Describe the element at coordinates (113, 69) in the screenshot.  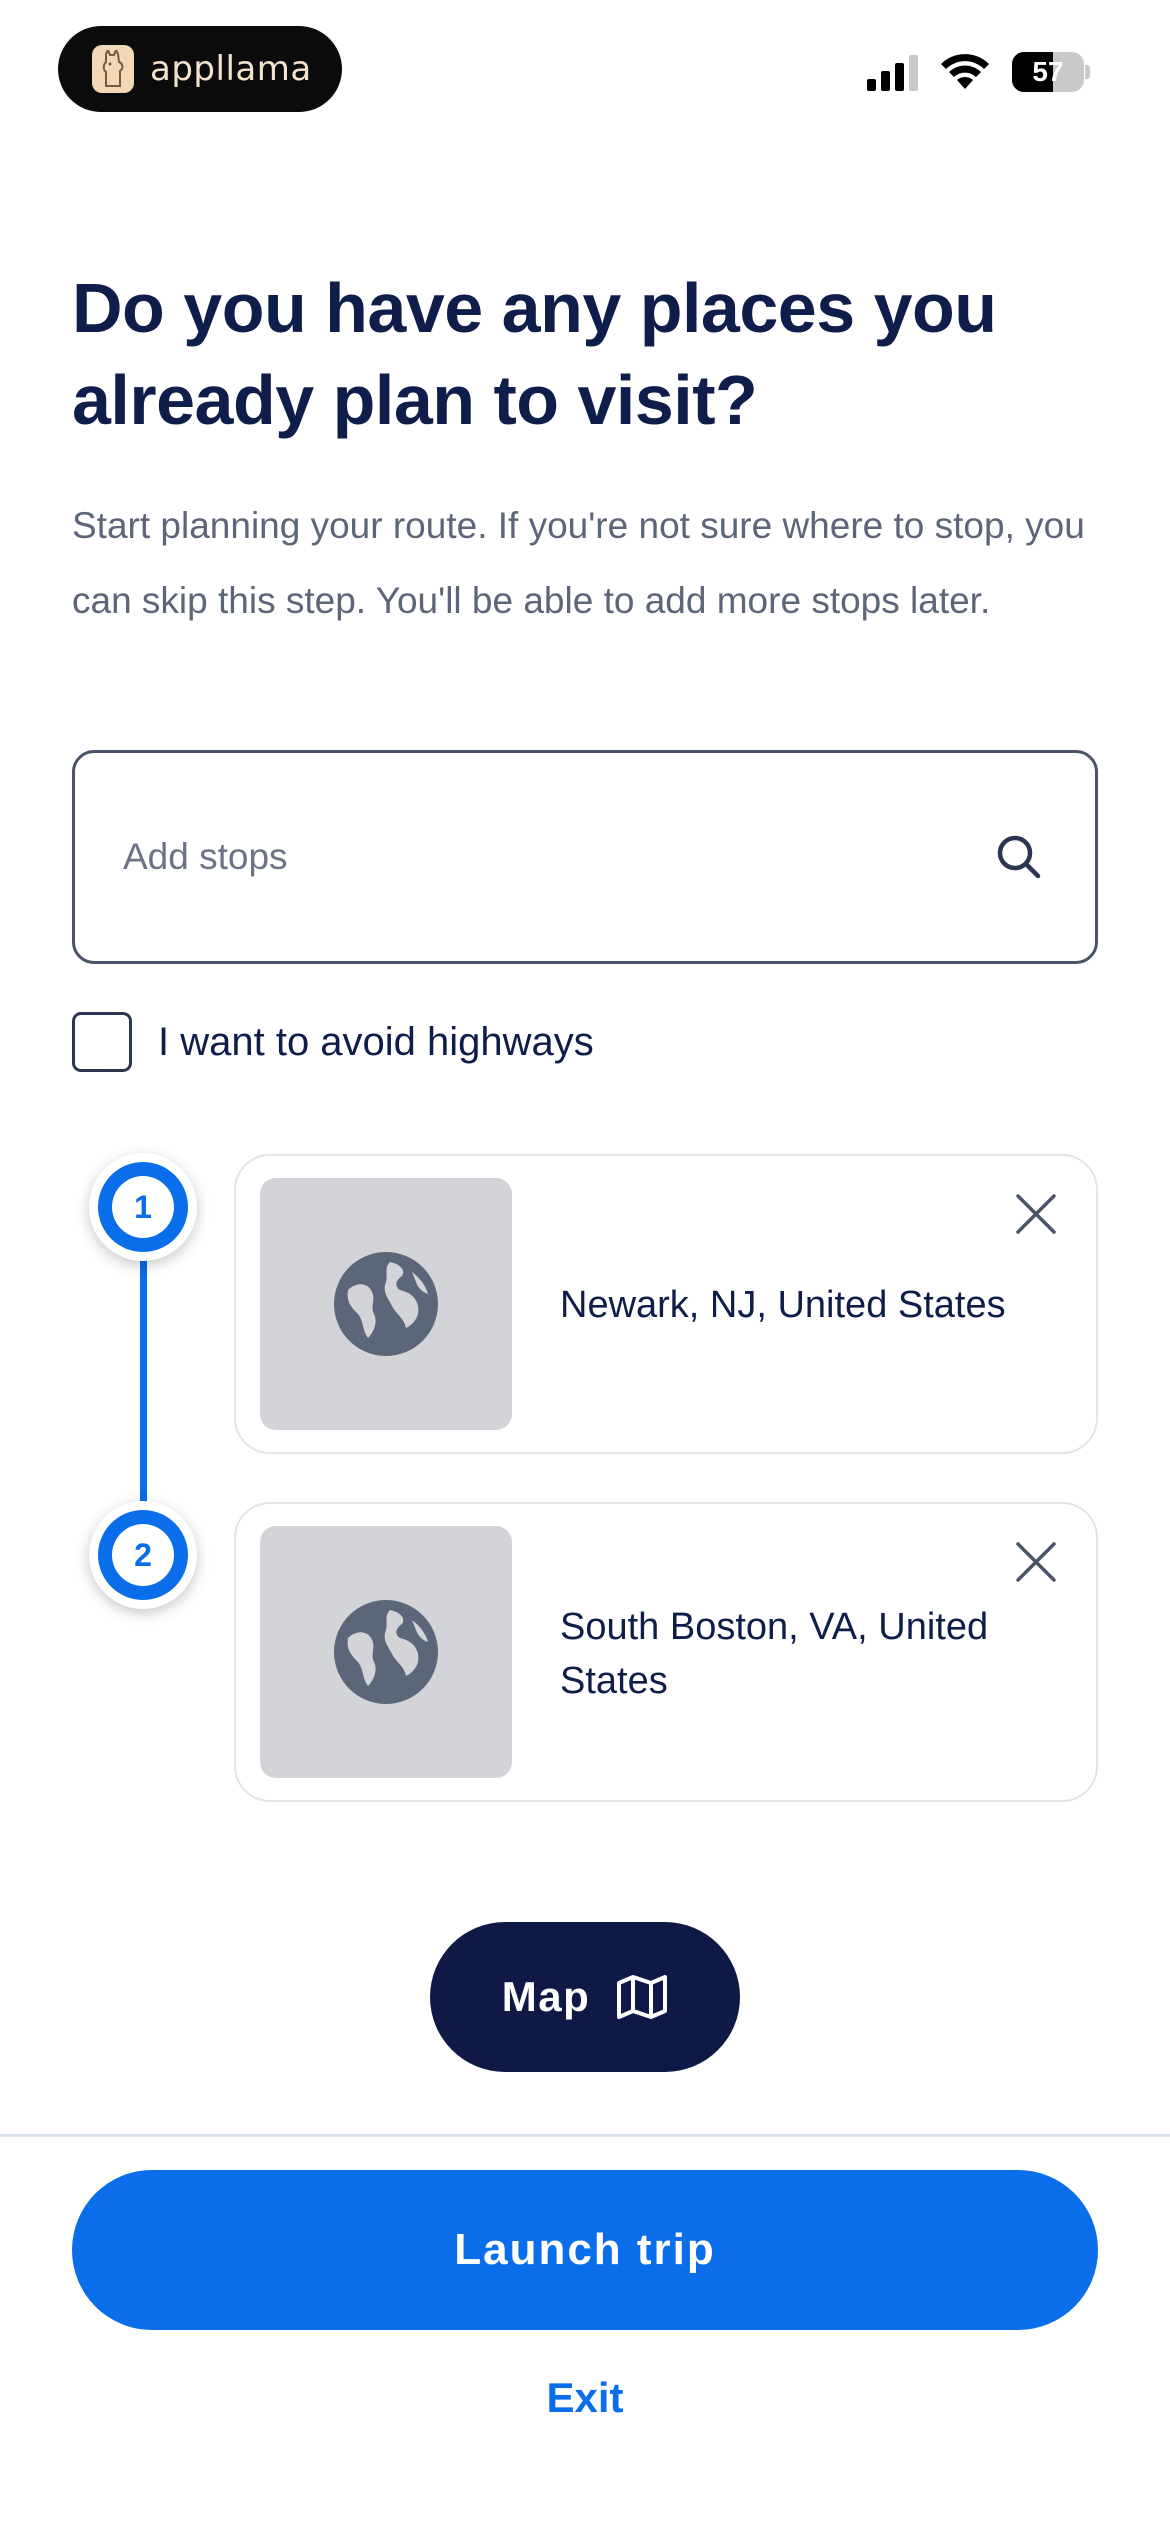
I see `llama-logo-icon` at that location.